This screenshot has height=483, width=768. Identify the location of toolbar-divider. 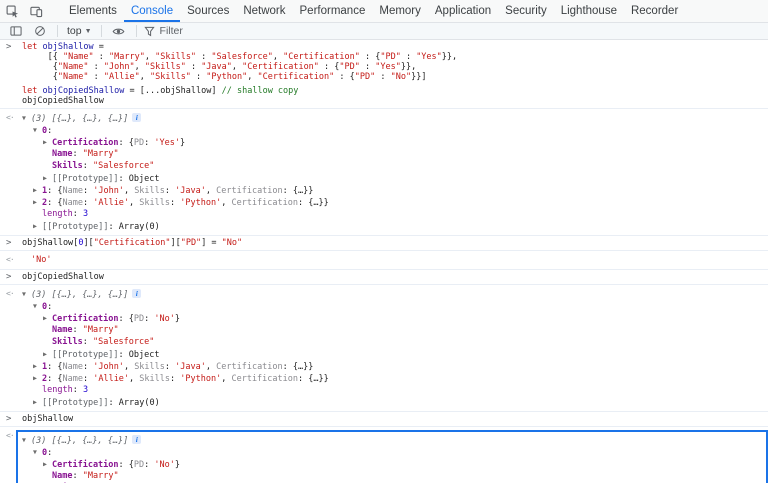
(57, 31).